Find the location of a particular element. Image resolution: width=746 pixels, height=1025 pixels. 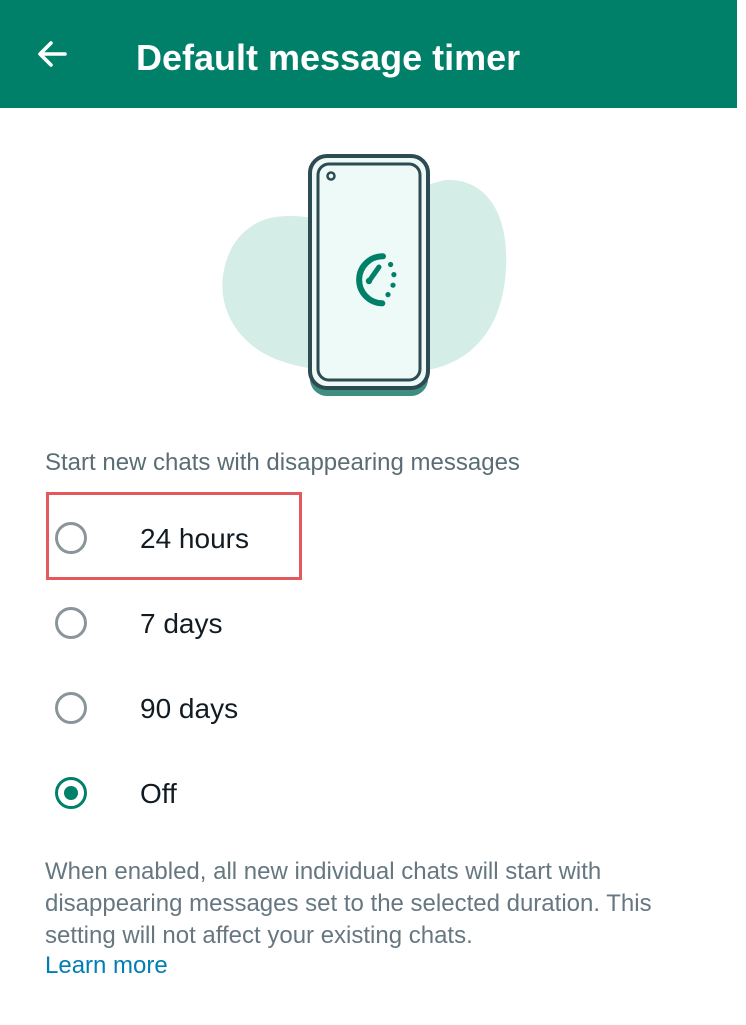

app-bar: Default message timer is located at coordinates (368, 54).